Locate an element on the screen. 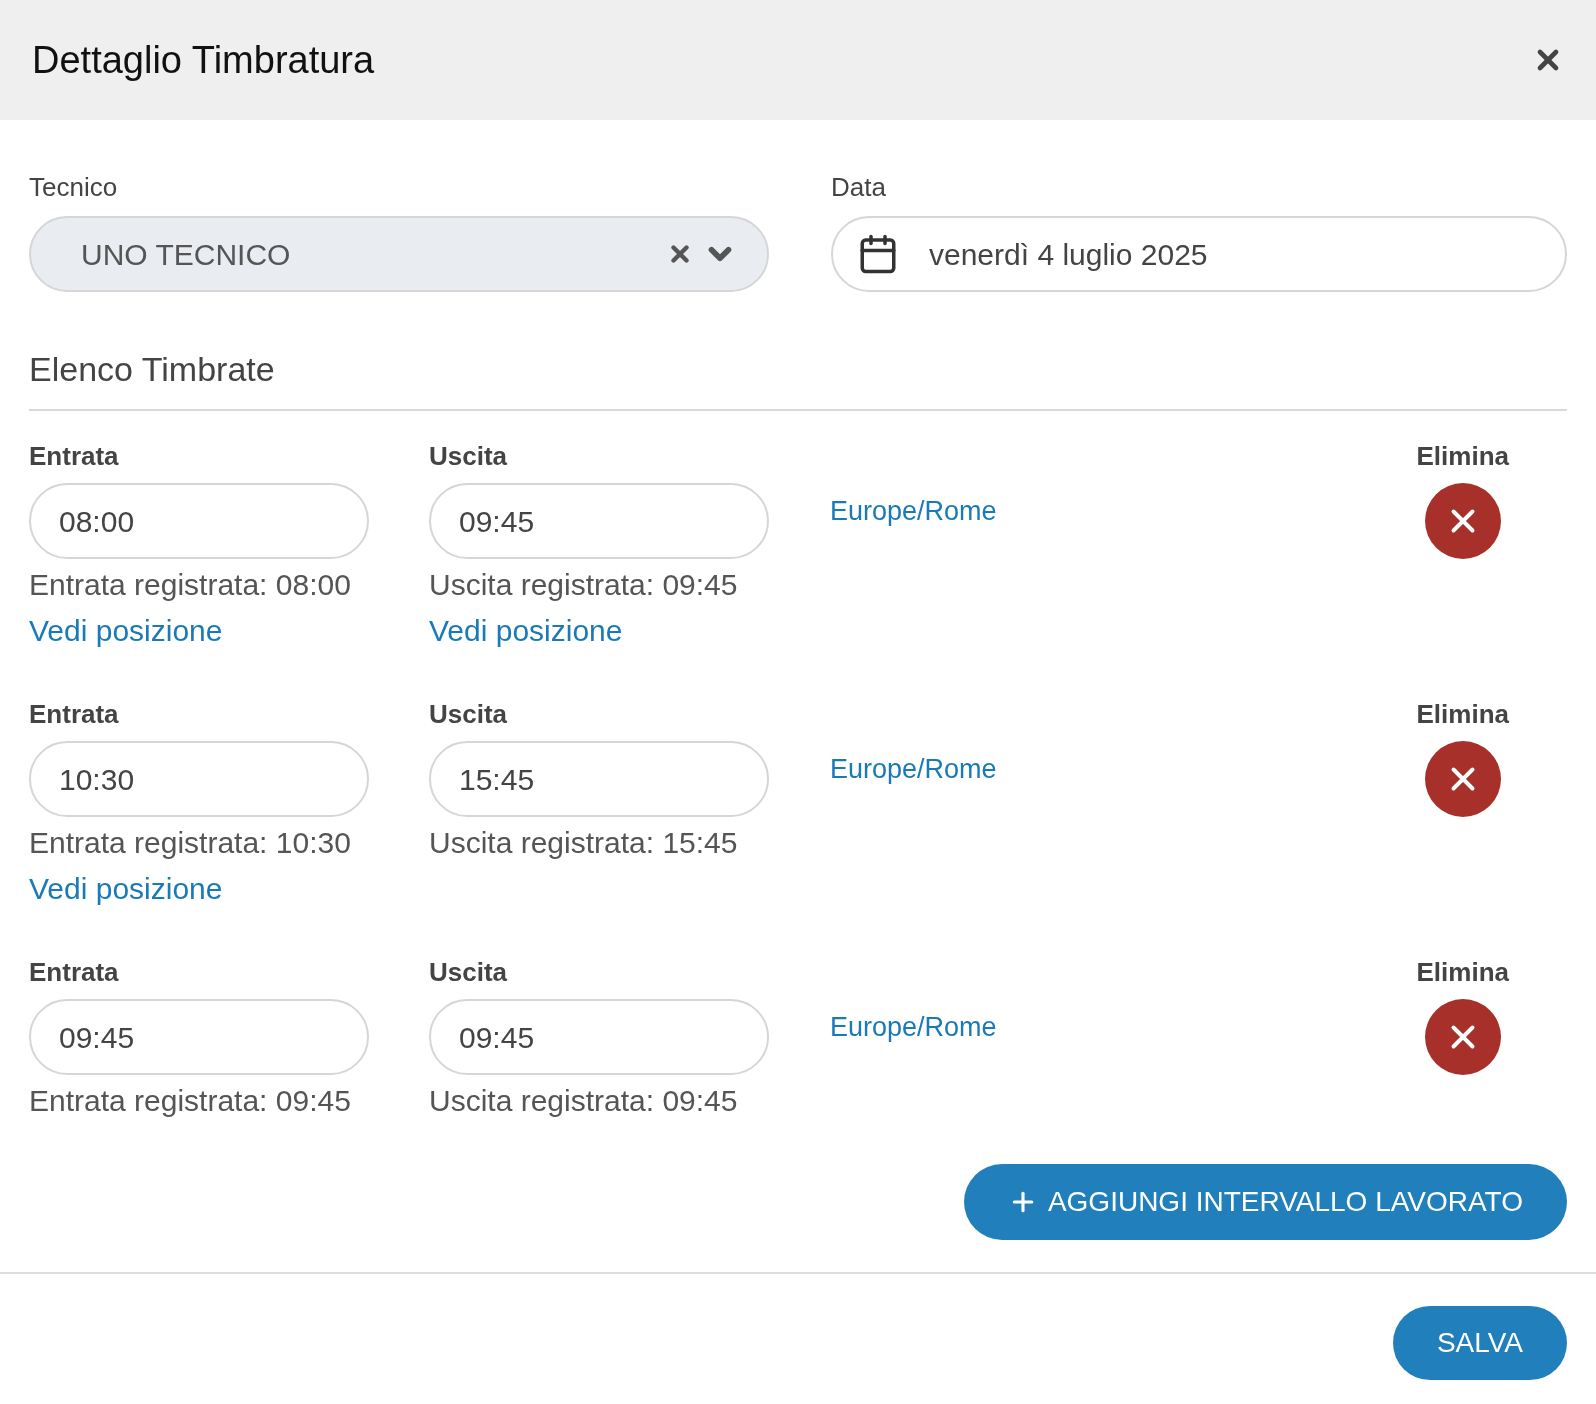 The height and width of the screenshot is (1404, 1596). registered-time-text: Entrata registrata: 10:30 is located at coordinates (190, 843).